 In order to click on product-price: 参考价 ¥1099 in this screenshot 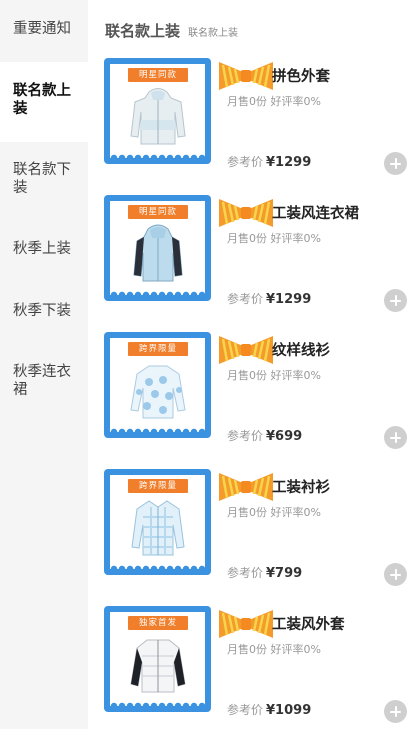, I will do `click(269, 709)`.